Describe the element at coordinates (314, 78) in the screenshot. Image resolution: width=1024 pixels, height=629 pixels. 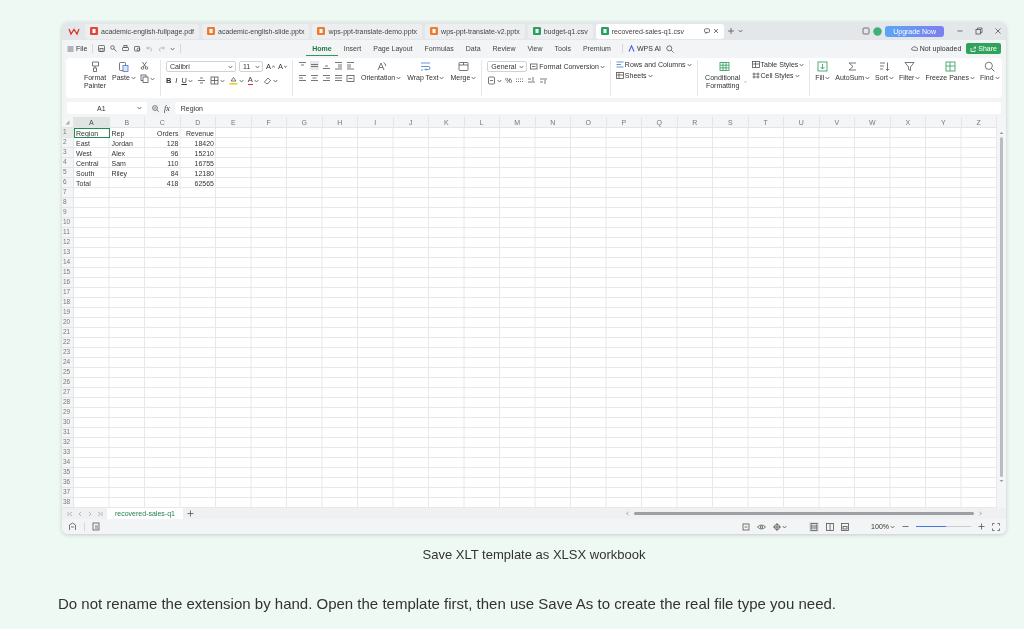
I see `align-center-icon` at that location.